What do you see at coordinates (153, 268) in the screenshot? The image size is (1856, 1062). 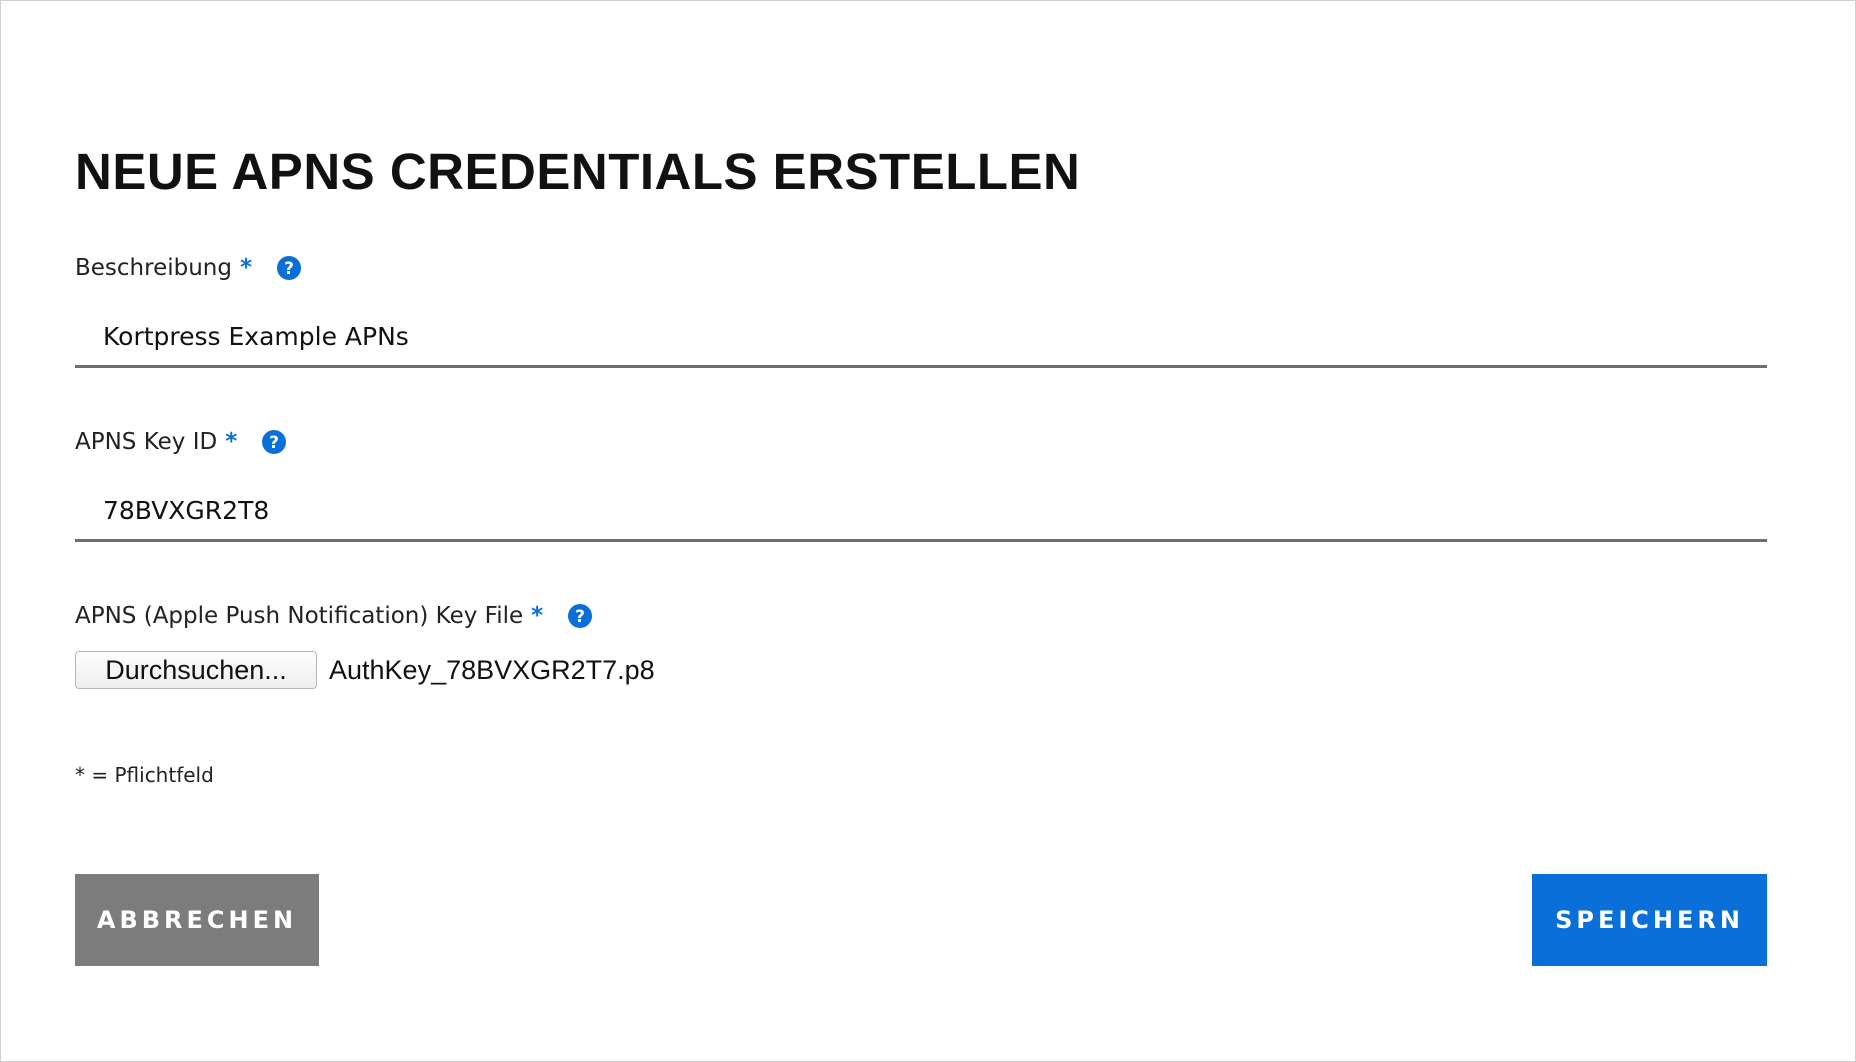 I see `description-label: Beschreibung` at bounding box center [153, 268].